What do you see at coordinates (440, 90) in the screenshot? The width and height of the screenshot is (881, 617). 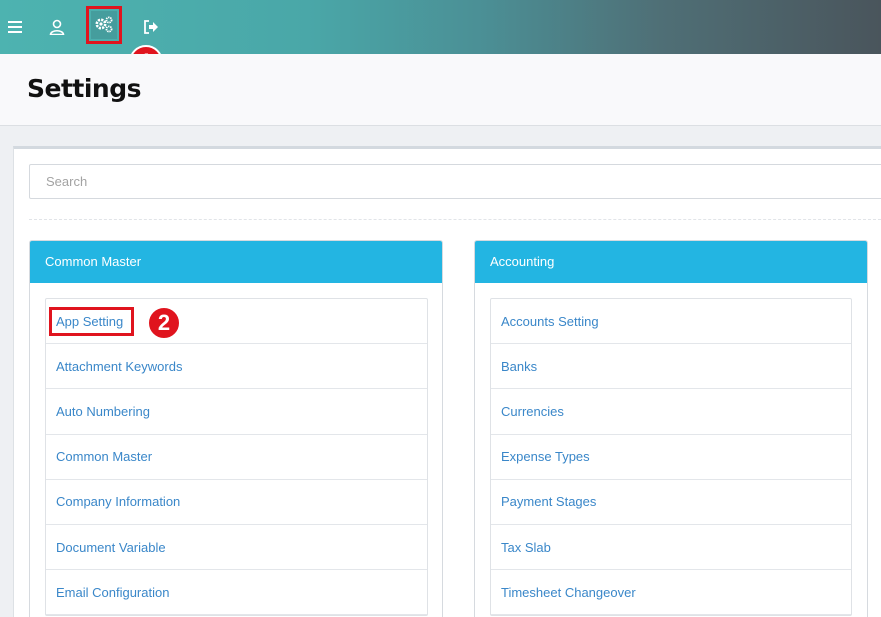 I see `page-header: Settings` at bounding box center [440, 90].